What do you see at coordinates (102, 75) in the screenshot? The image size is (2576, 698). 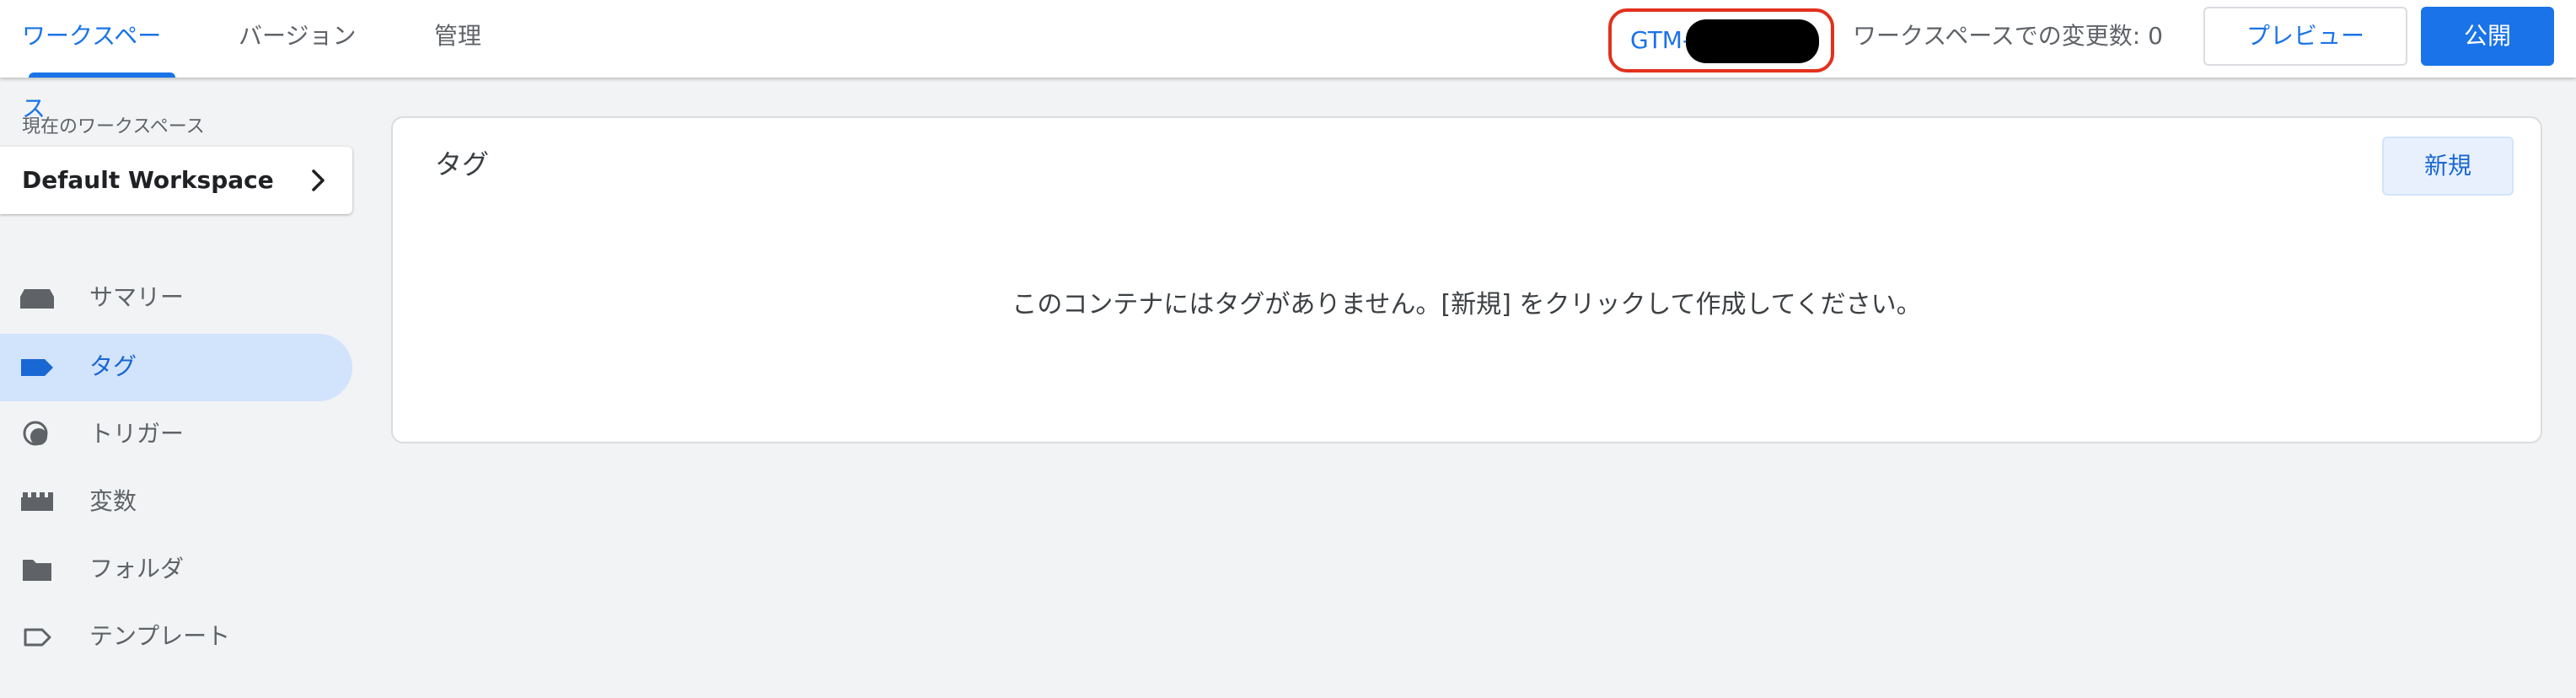 I see `active-tab-indicator` at bounding box center [102, 75].